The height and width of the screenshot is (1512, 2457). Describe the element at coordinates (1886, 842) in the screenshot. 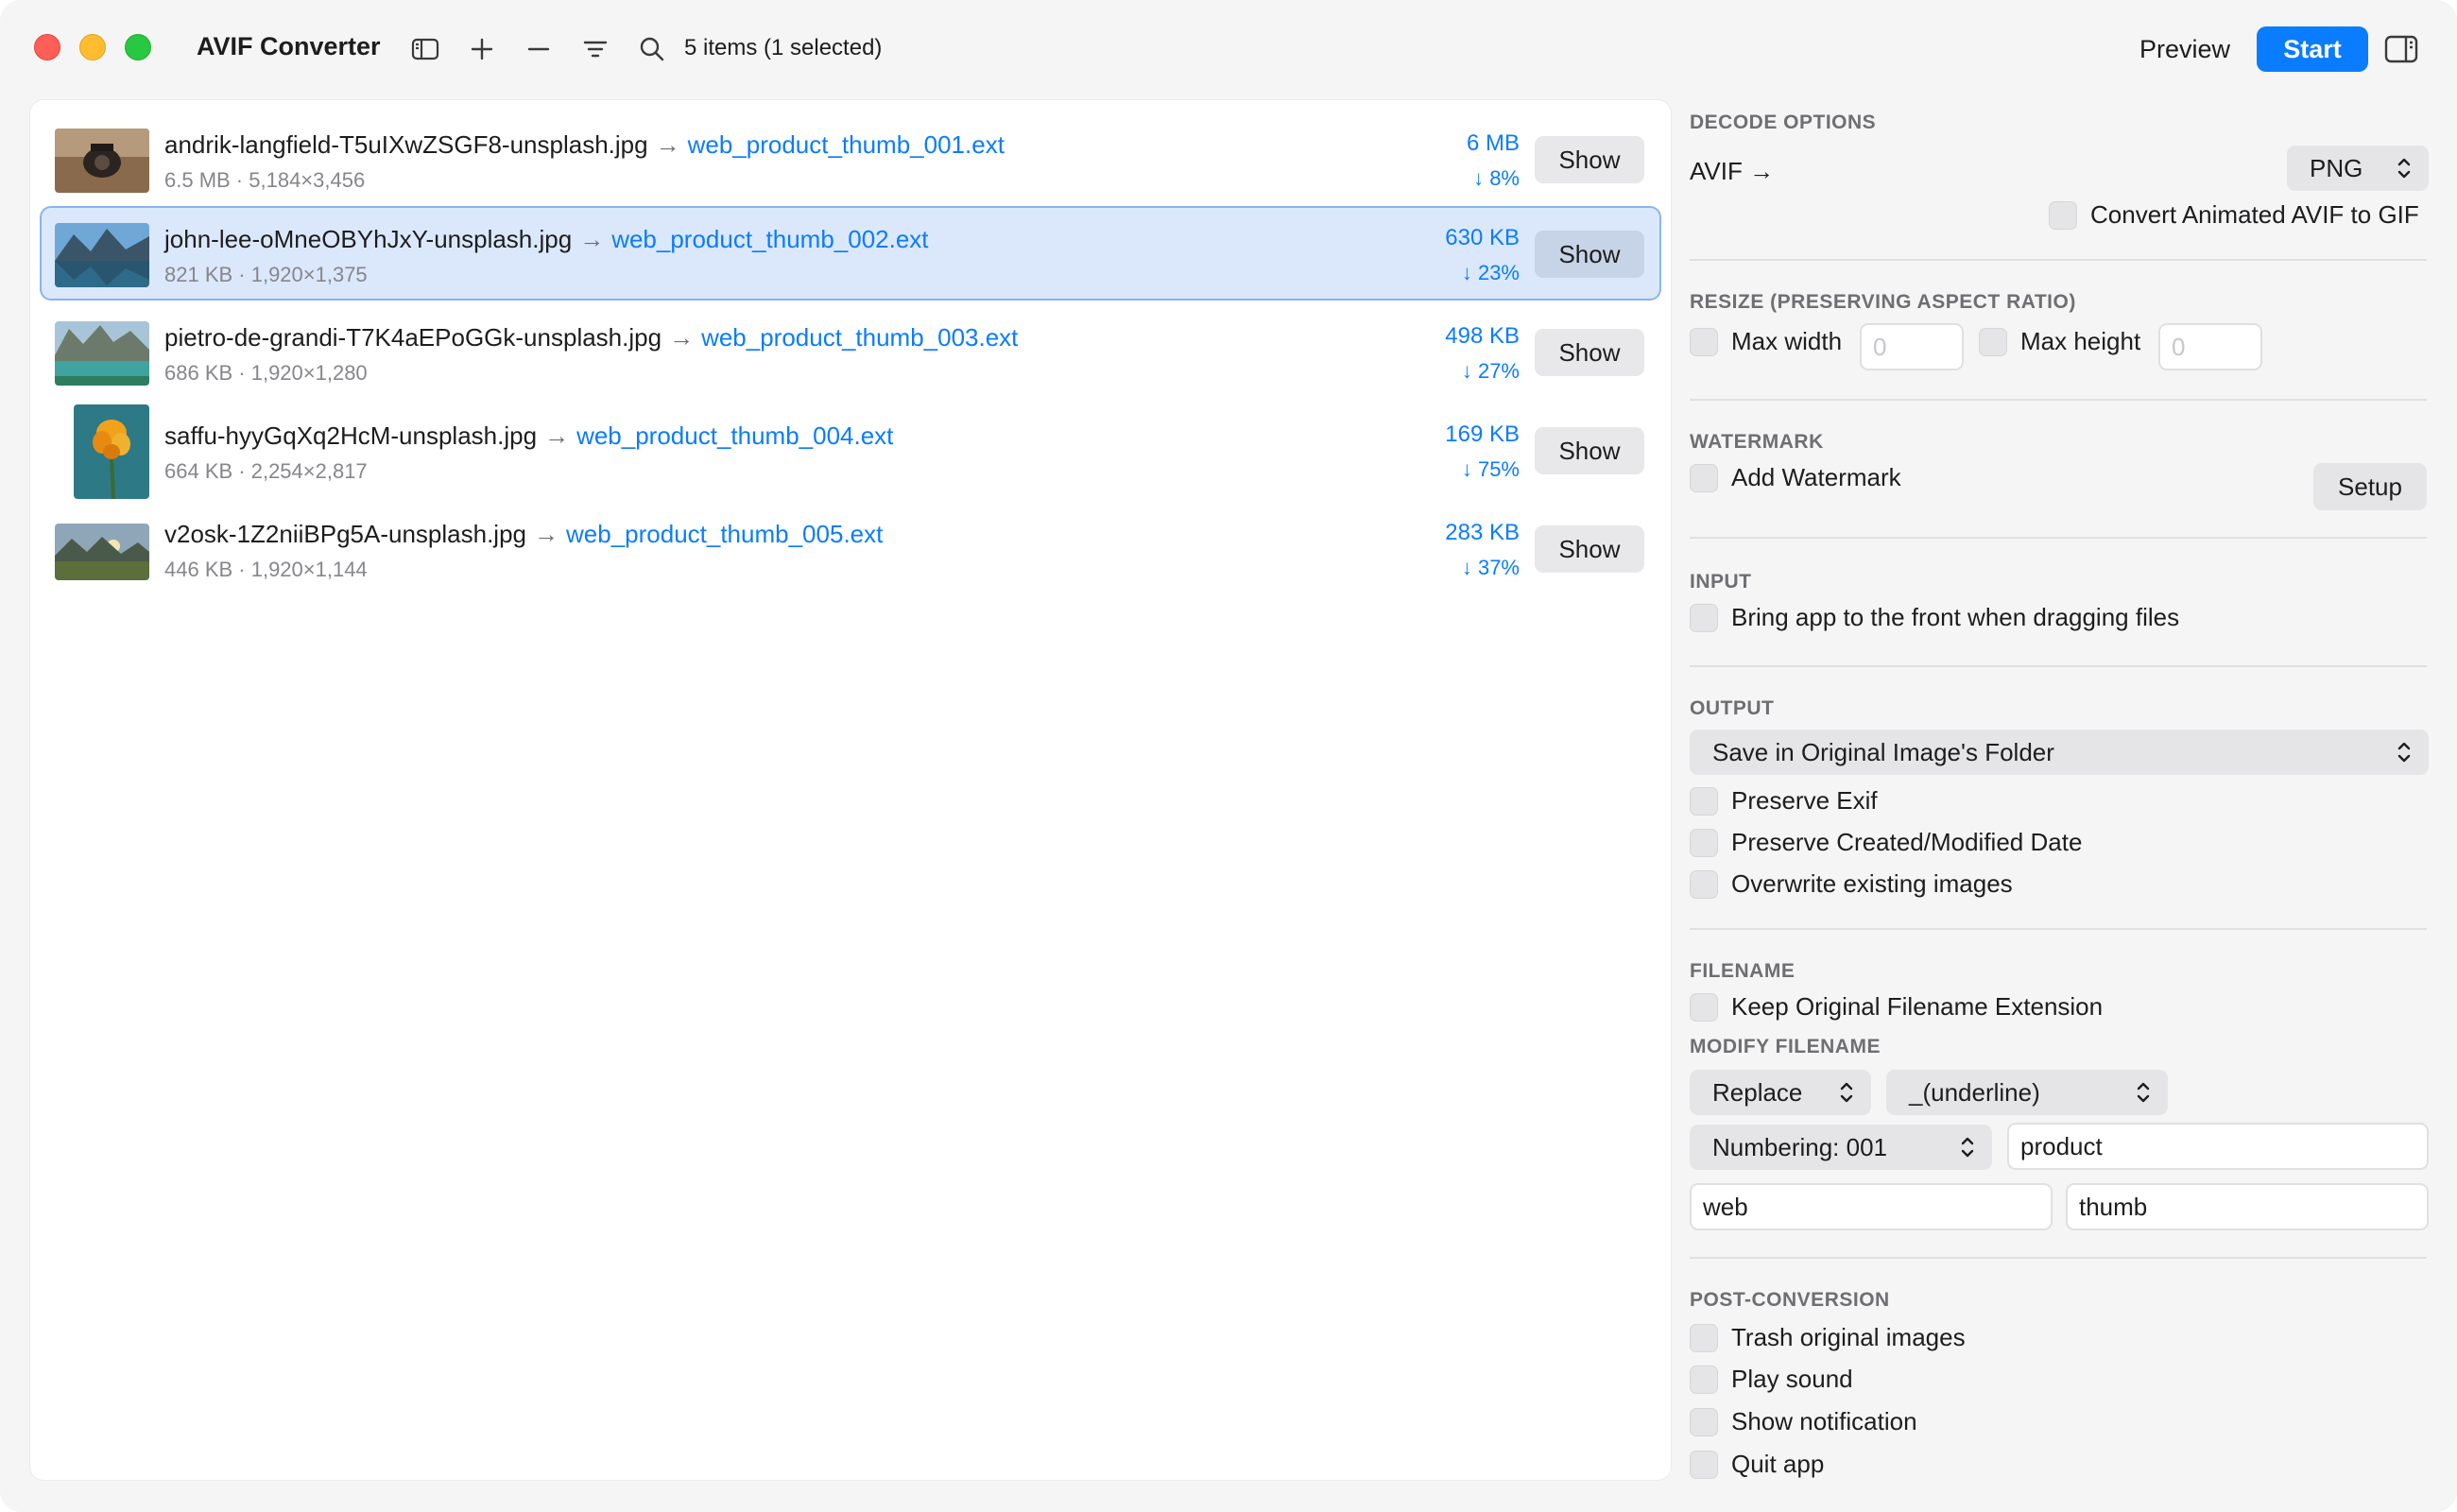

I see `preserve-dates-option: Preserve Created/Modified Date` at that location.